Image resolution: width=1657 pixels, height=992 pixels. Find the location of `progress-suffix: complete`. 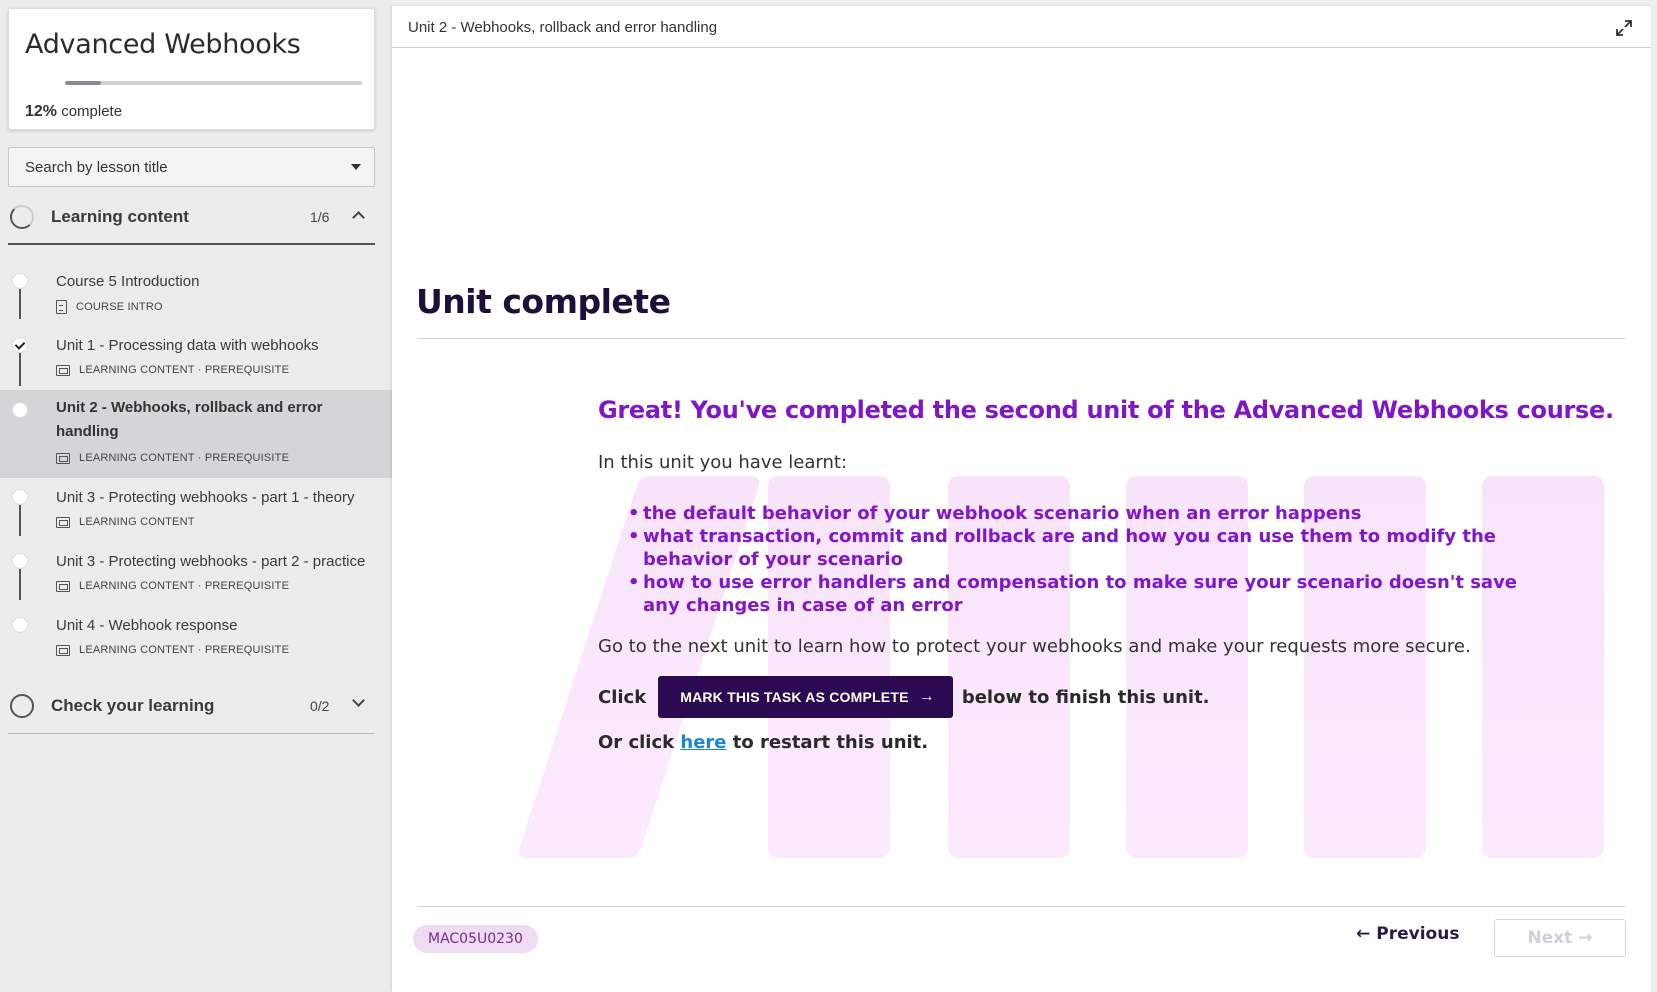

progress-suffix: complete is located at coordinates (92, 111).